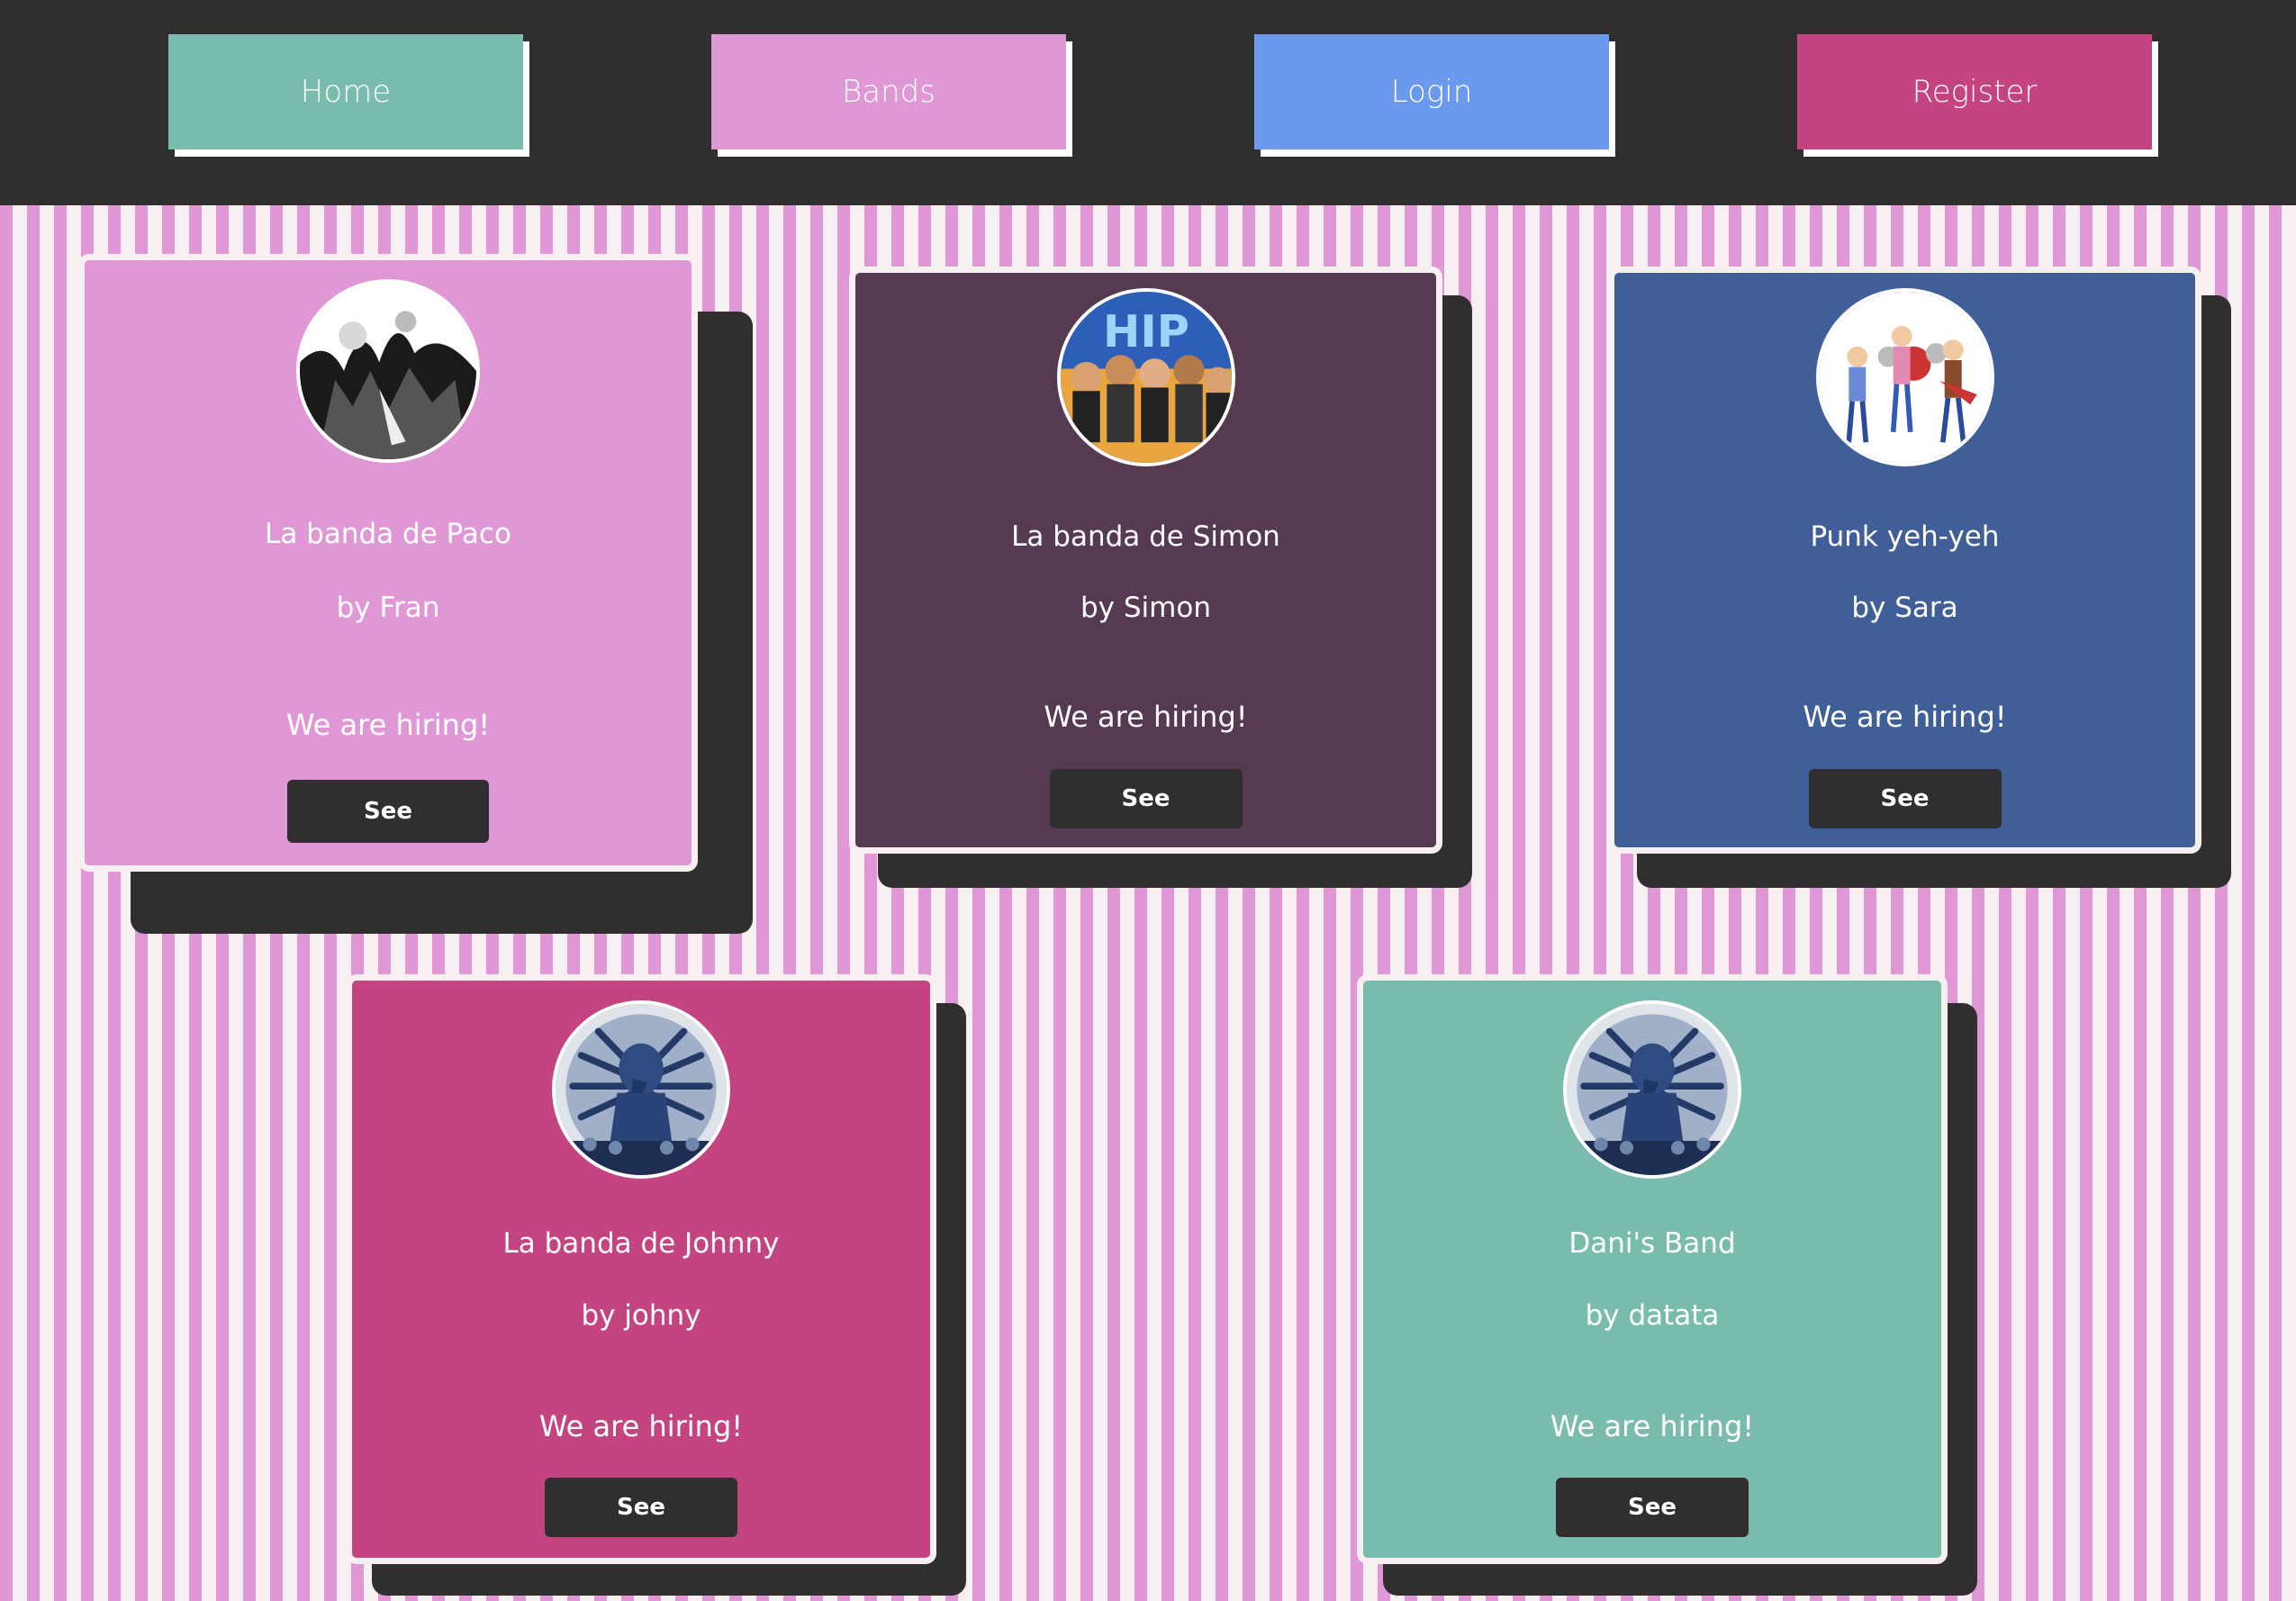 Image resolution: width=2296 pixels, height=1601 pixels. What do you see at coordinates (1145, 536) in the screenshot?
I see `band-name: La banda de Simon` at bounding box center [1145, 536].